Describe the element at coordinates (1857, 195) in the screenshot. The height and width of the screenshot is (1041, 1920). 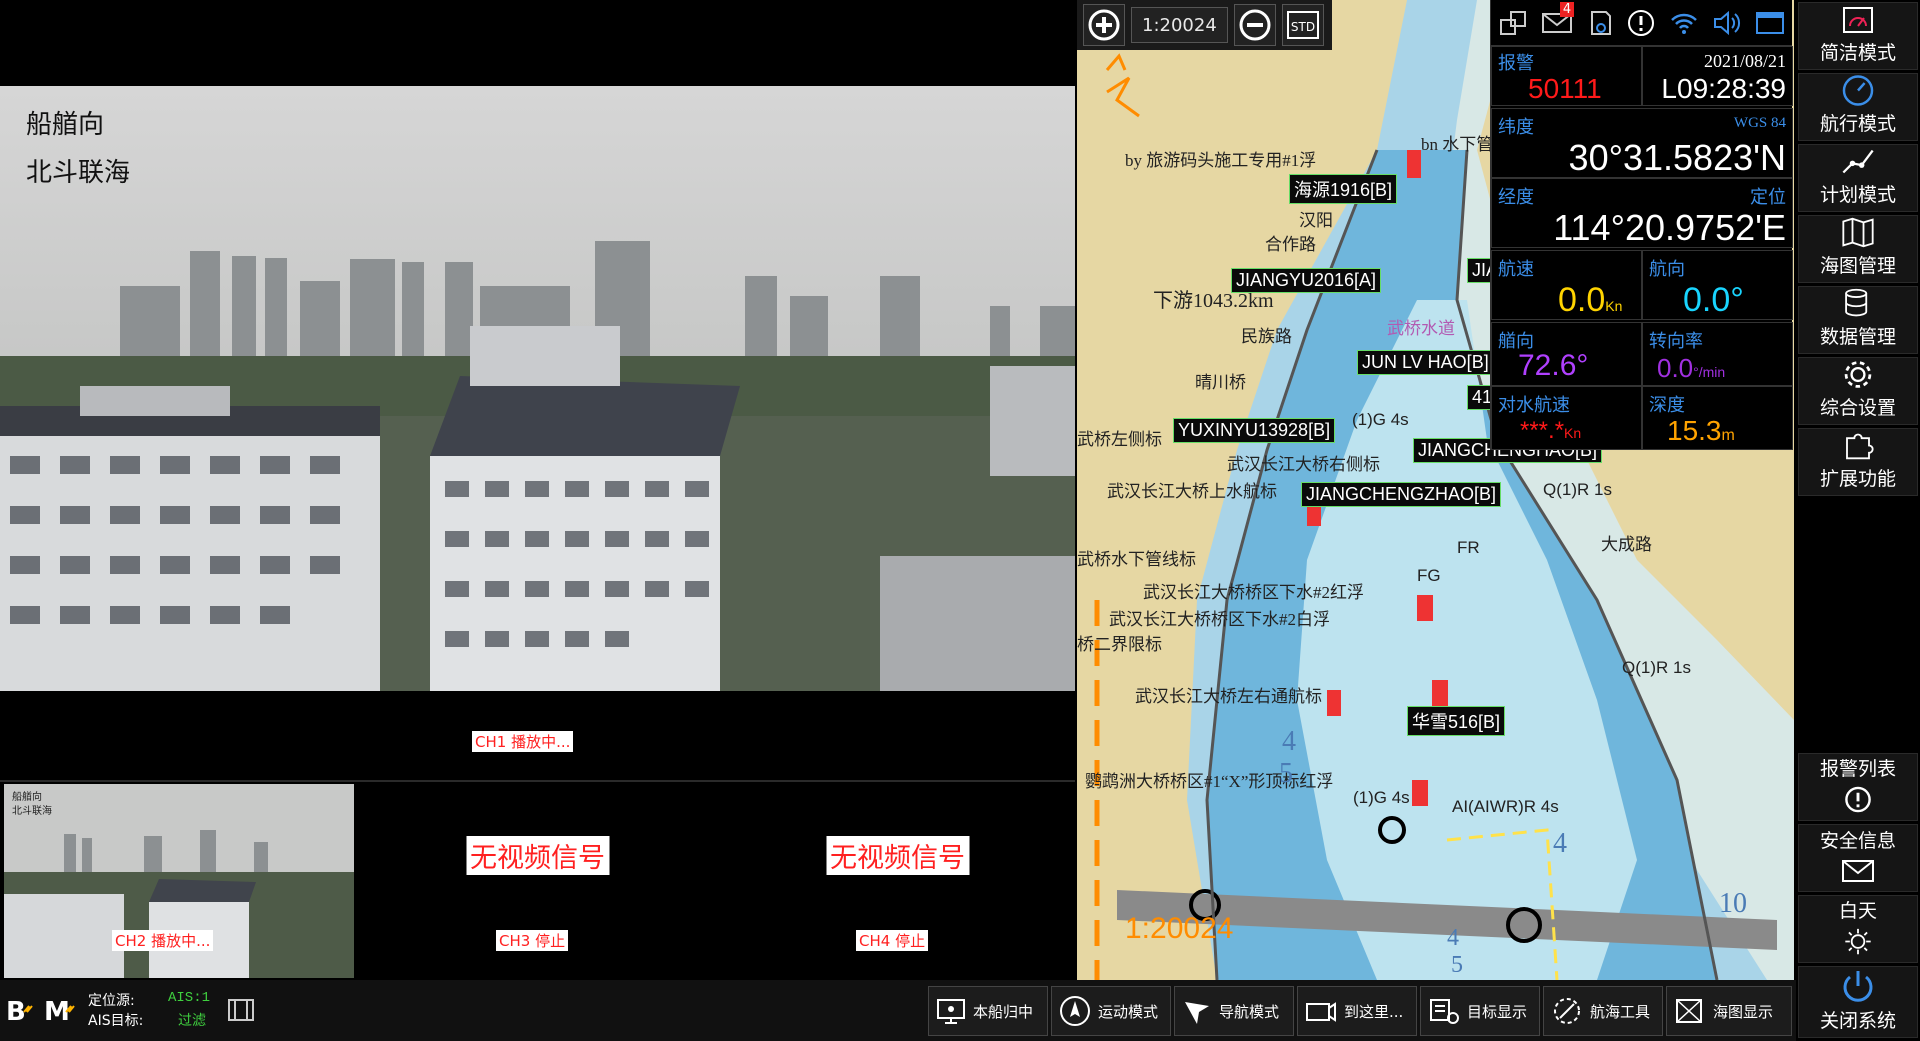
I see `plan-mode-label: 计划模式` at that location.